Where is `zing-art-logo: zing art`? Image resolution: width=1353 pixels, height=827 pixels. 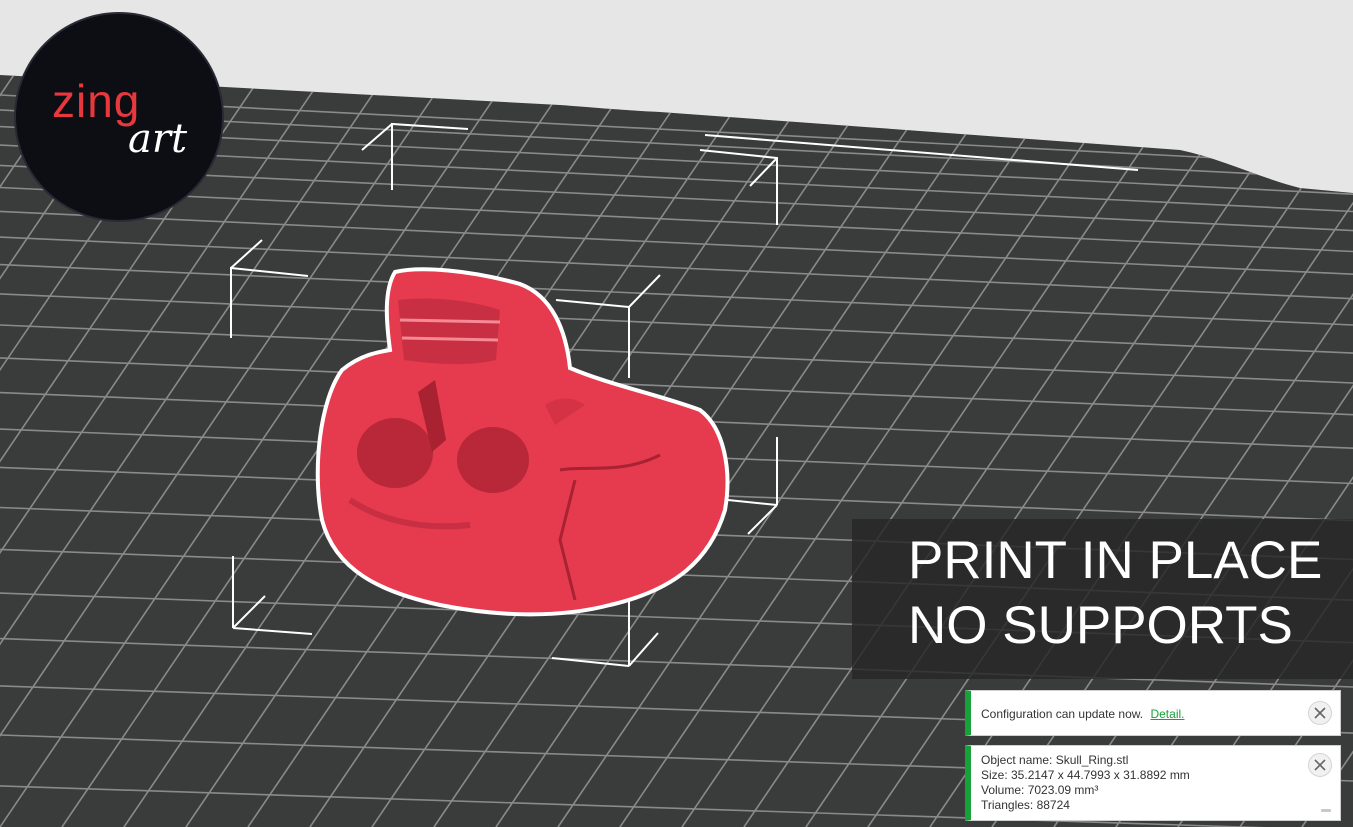
zing-art-logo: zing art is located at coordinates (119, 117).